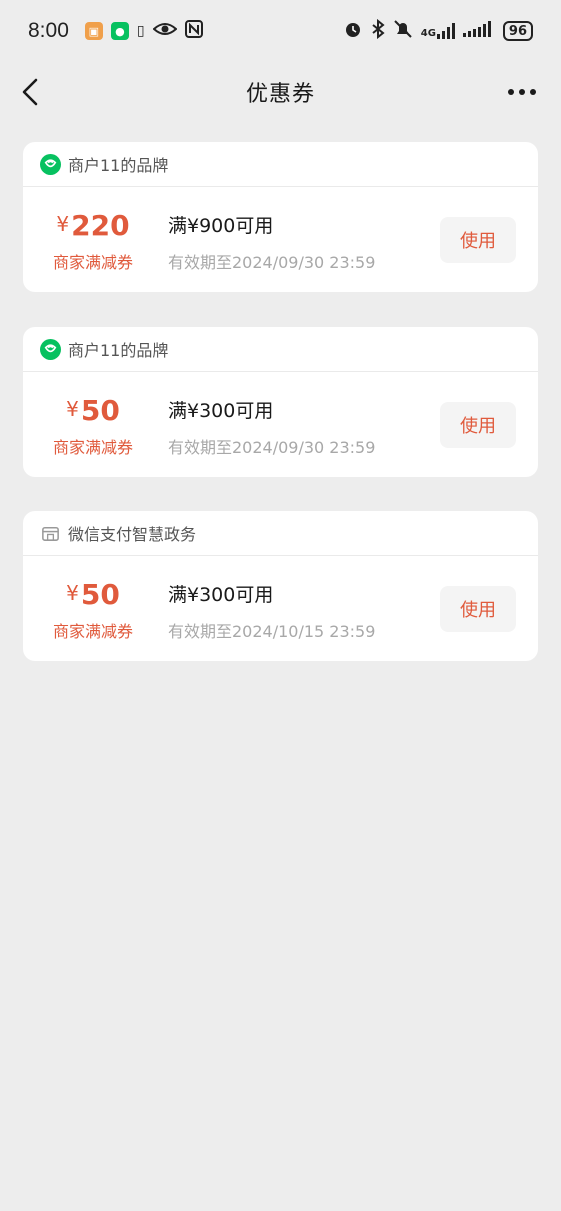 This screenshot has width=561, height=1211. Describe the element at coordinates (93, 31) in the screenshot. I see `app-notification-icon: ▣` at that location.